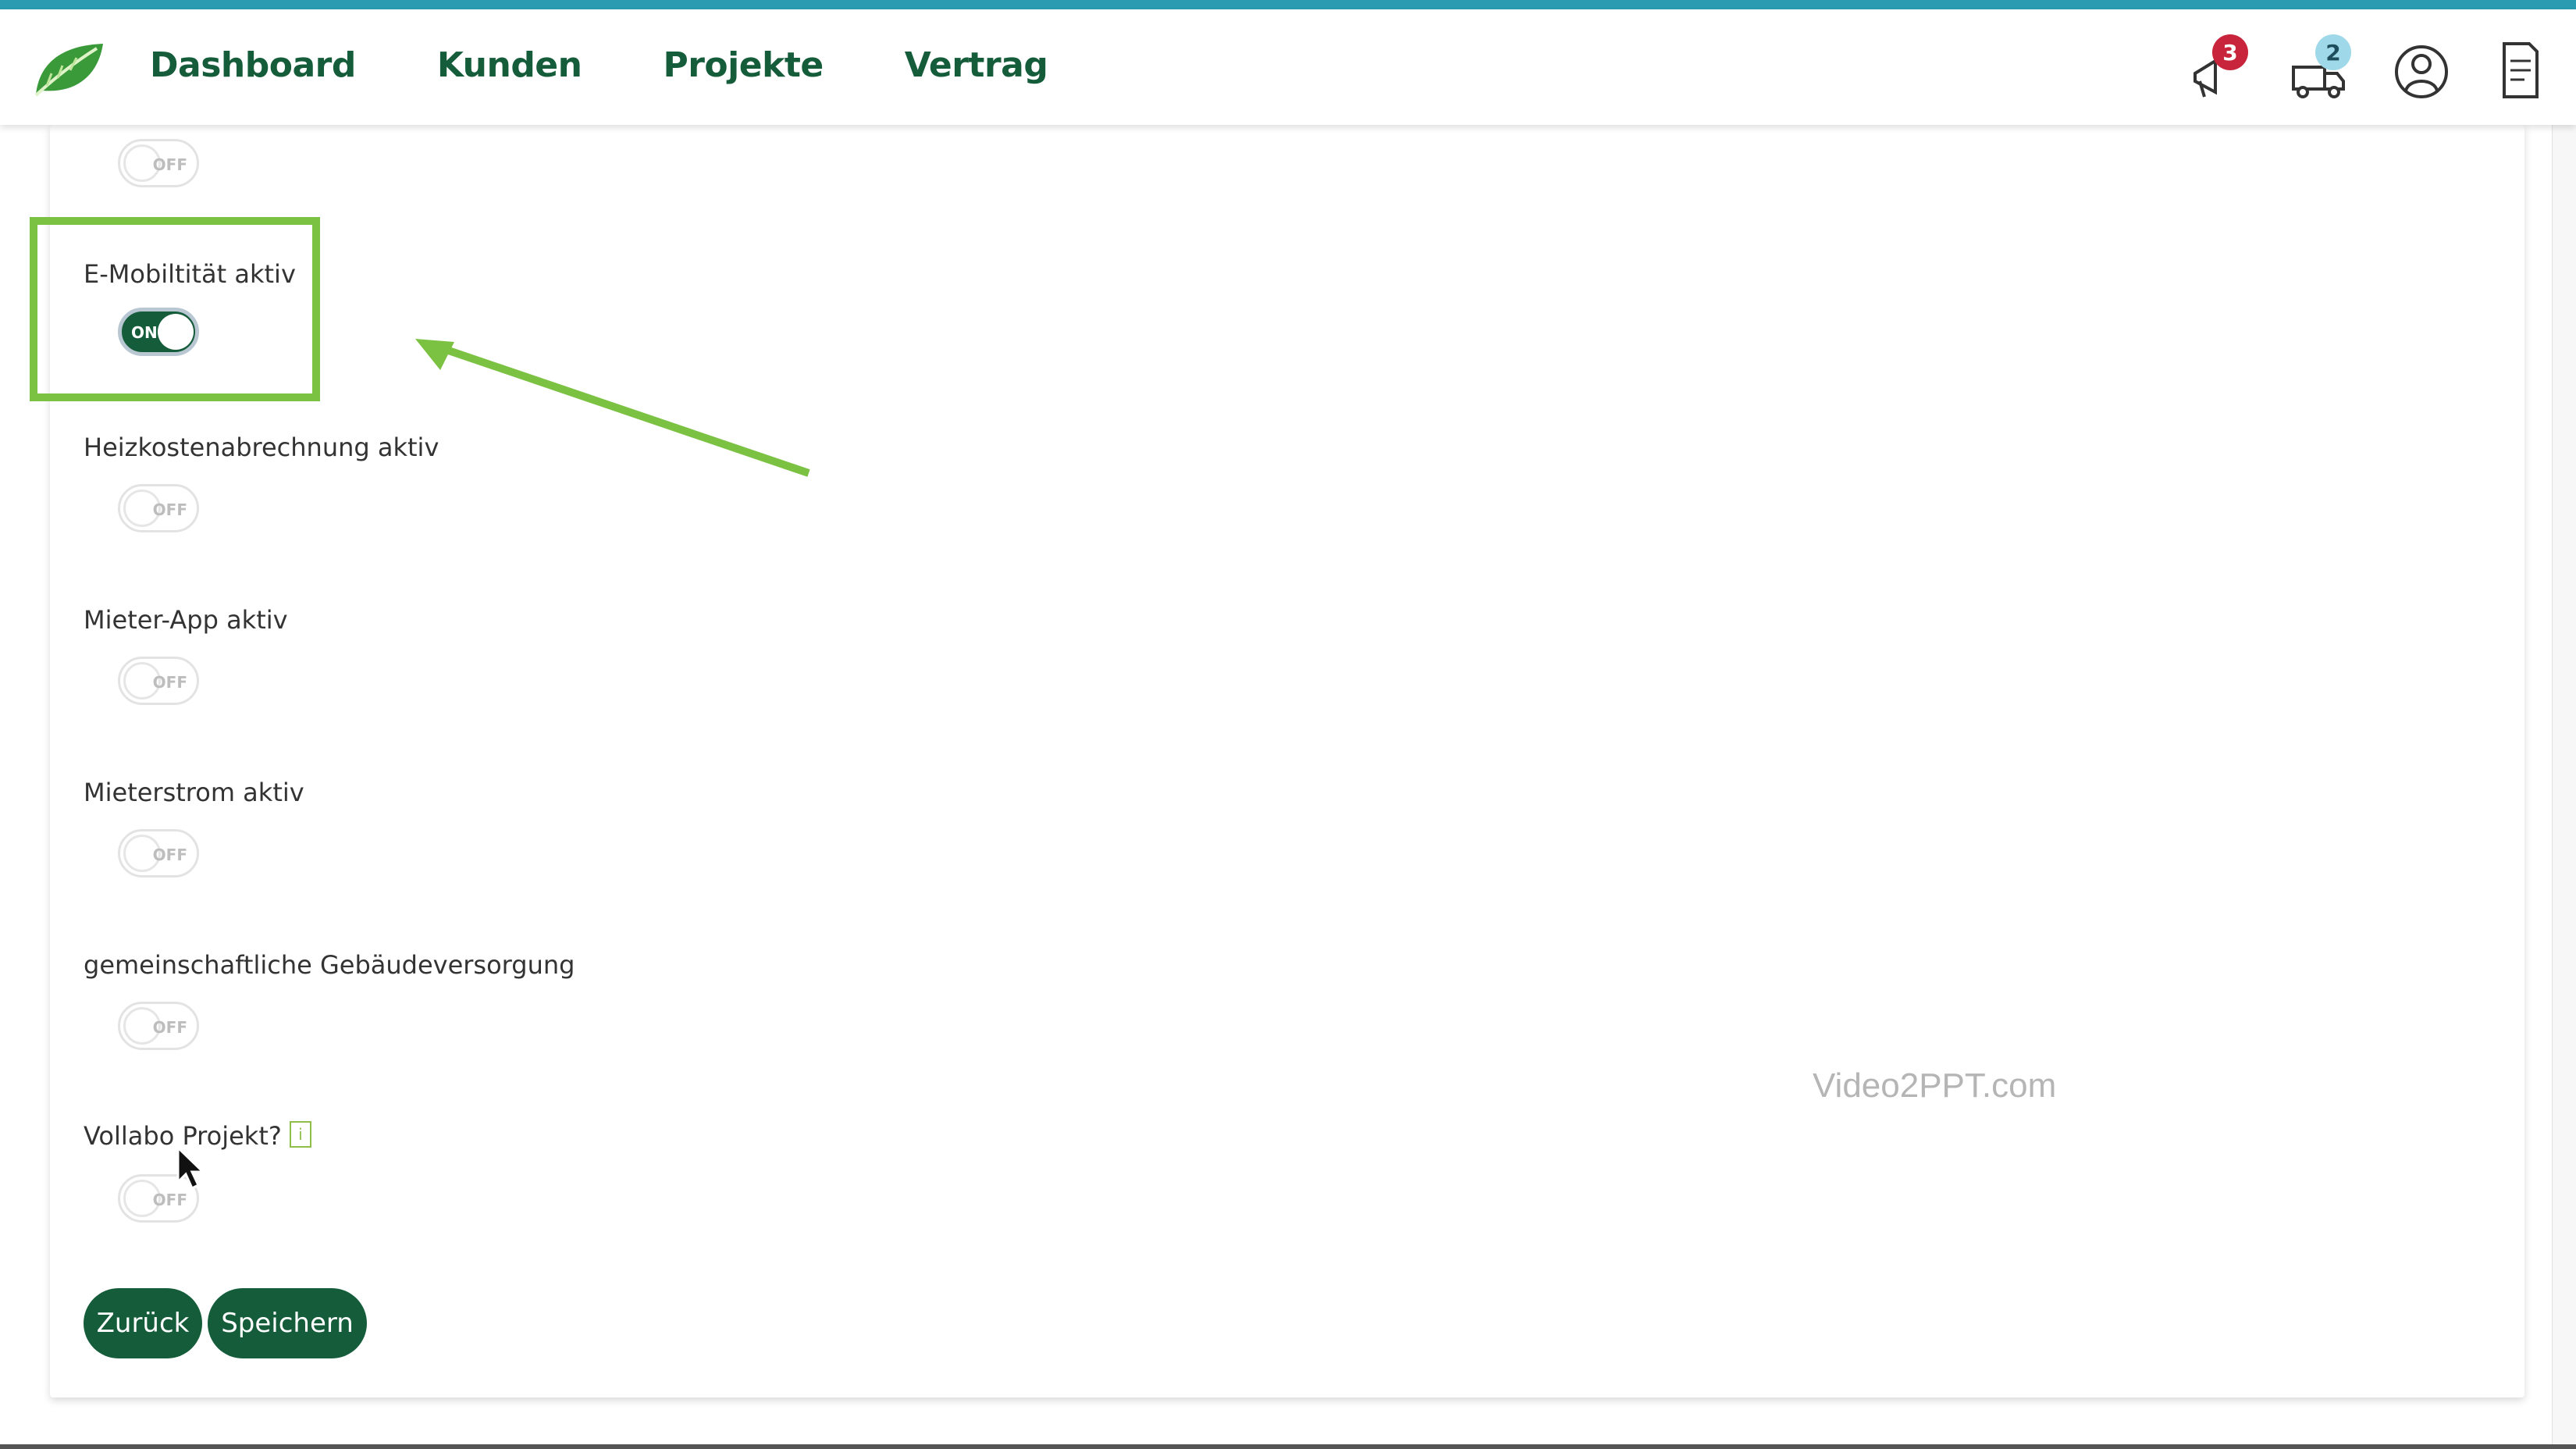  I want to click on user-avatar-icon, so click(2421, 71).